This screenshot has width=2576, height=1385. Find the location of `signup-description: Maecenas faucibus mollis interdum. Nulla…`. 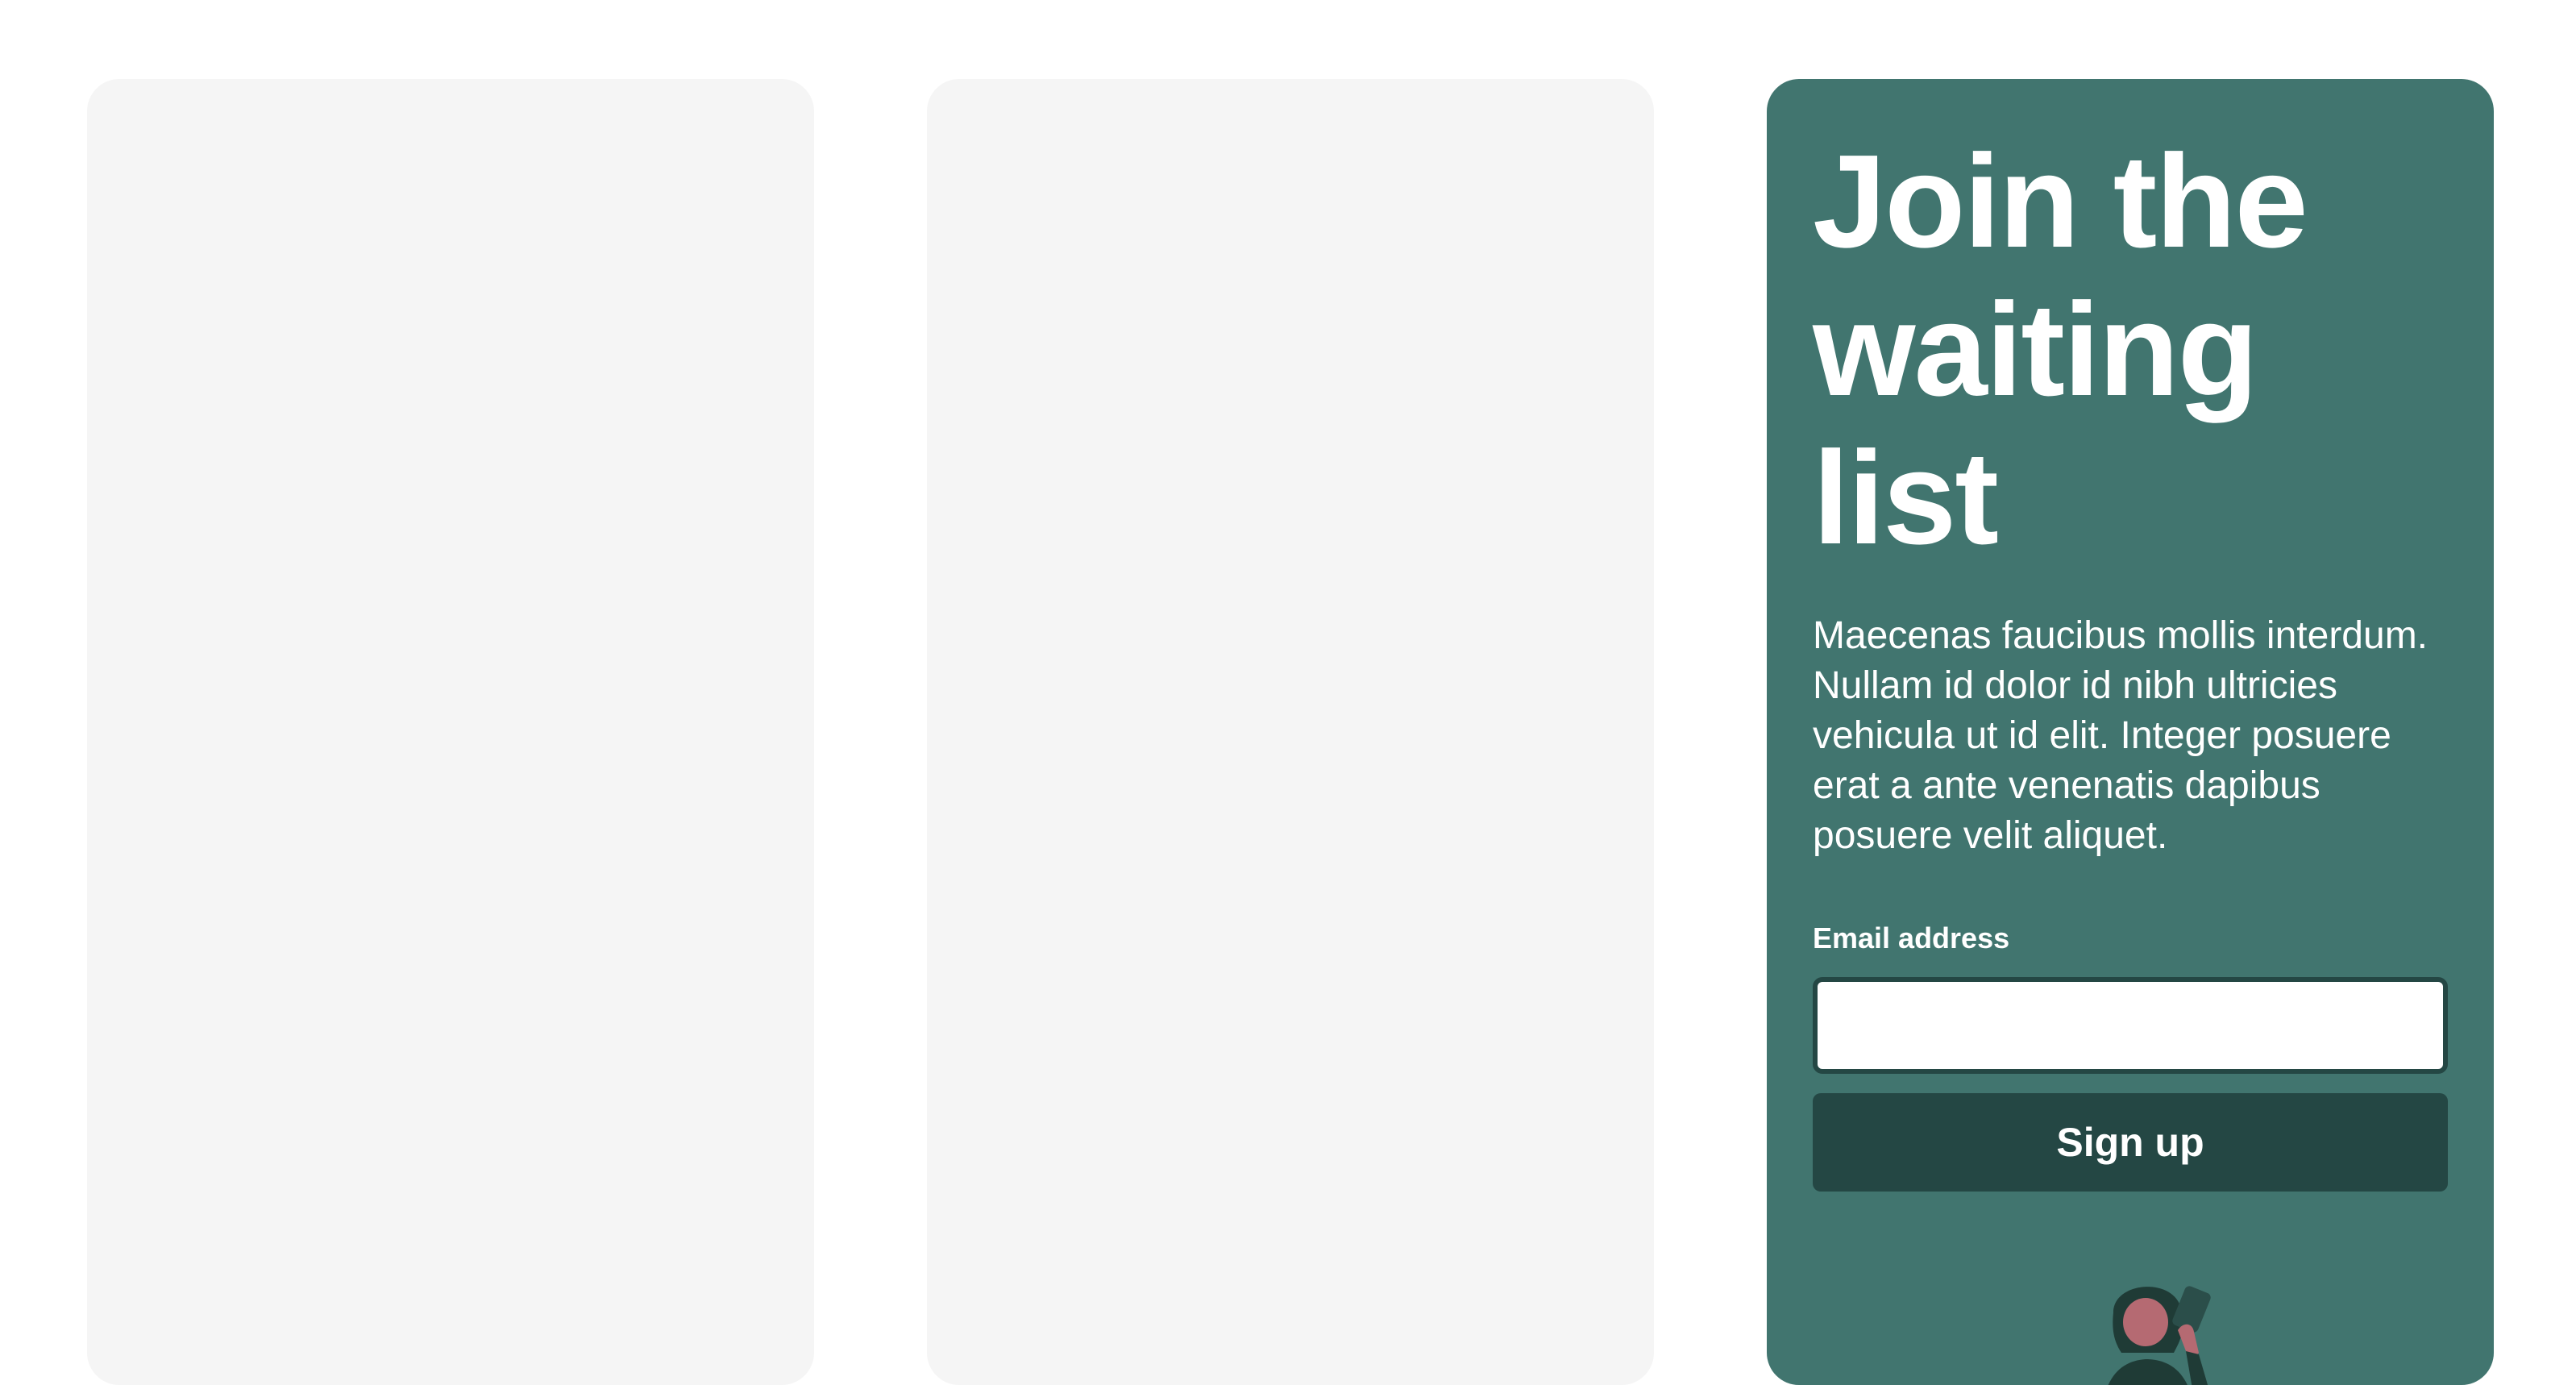

signup-description: Maecenas faucibus mollis interdum. Nulla… is located at coordinates (2121, 736).